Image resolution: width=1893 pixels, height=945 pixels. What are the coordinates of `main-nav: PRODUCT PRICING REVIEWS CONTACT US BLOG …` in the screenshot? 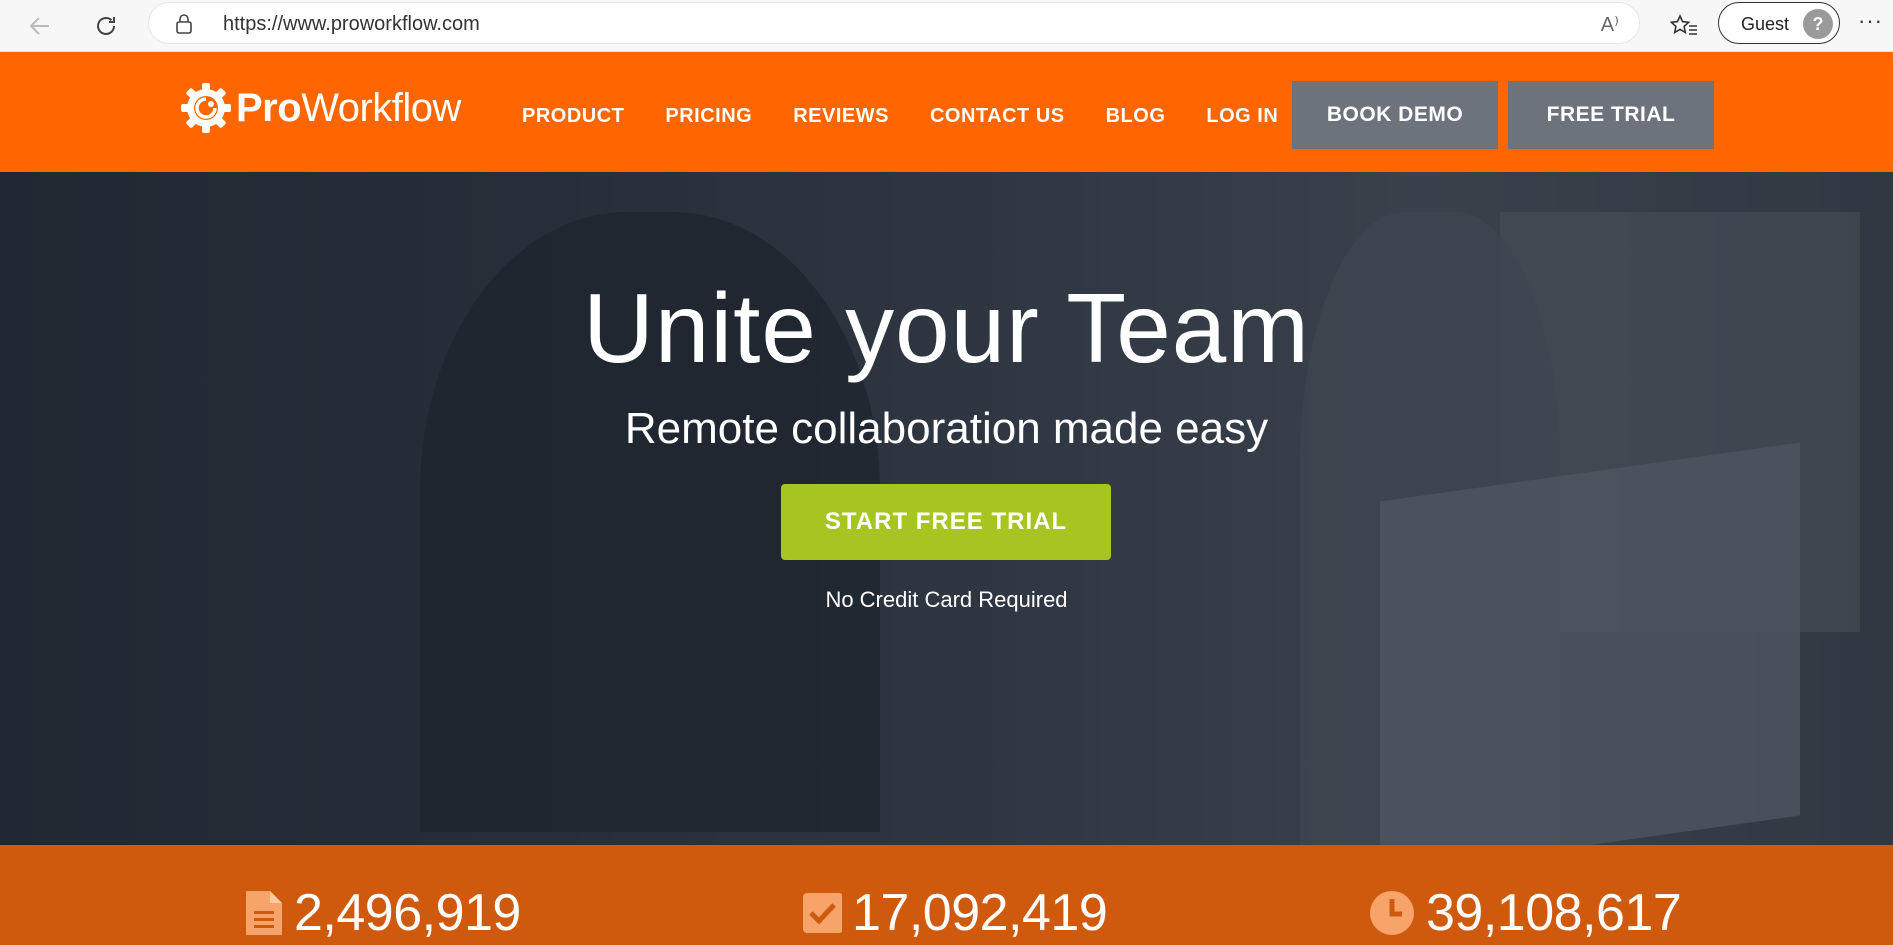 It's located at (920, 116).